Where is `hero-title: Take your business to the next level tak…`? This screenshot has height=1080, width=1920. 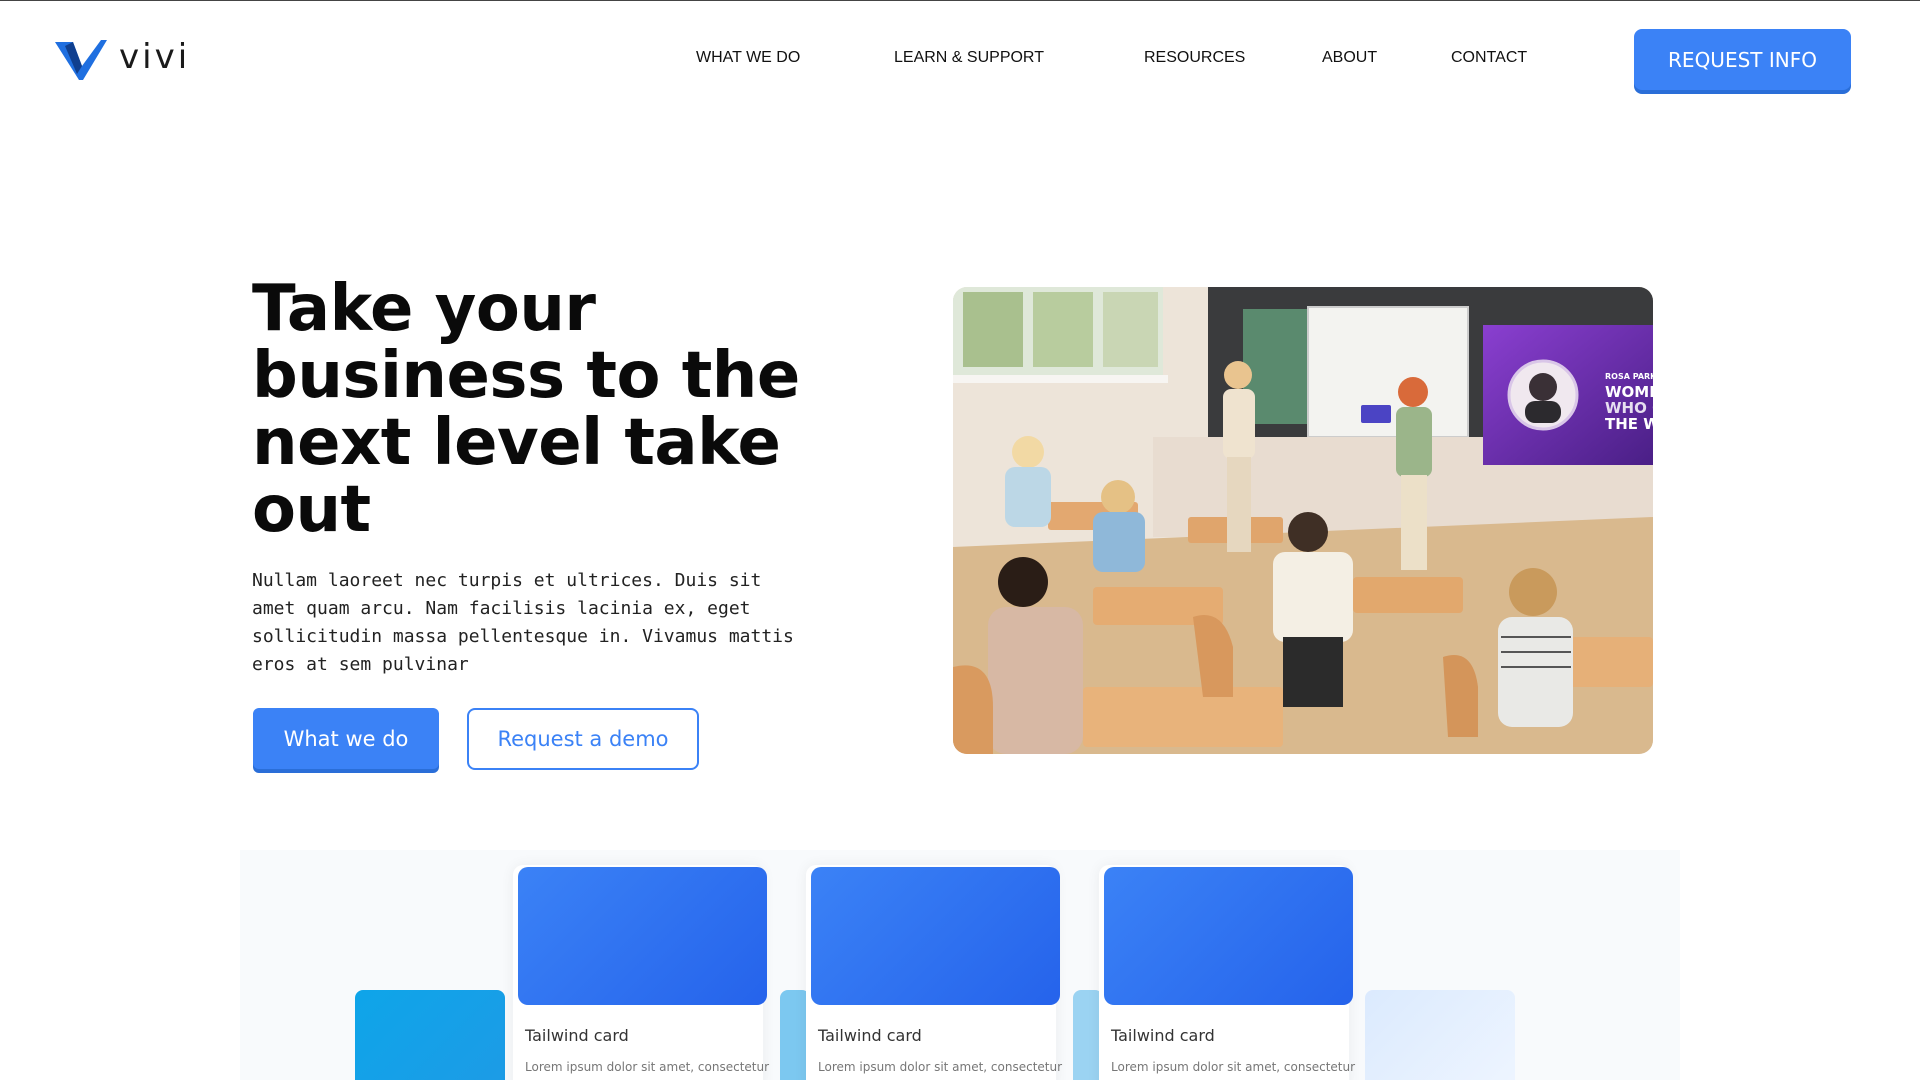 hero-title: Take your business to the next level tak… is located at coordinates (526, 409).